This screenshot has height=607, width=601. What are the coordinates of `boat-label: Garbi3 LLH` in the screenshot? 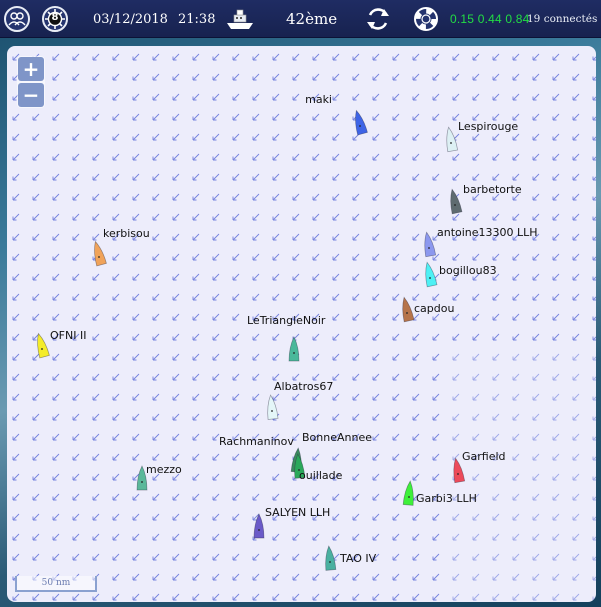 It's located at (446, 498).